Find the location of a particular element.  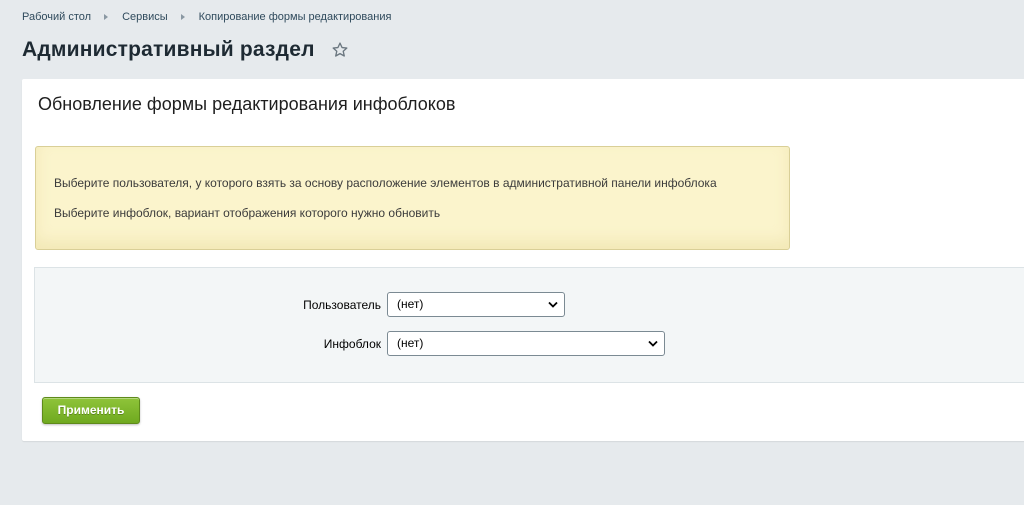

breadcrumb-item-desktop: Рабочий стол is located at coordinates (56, 17).